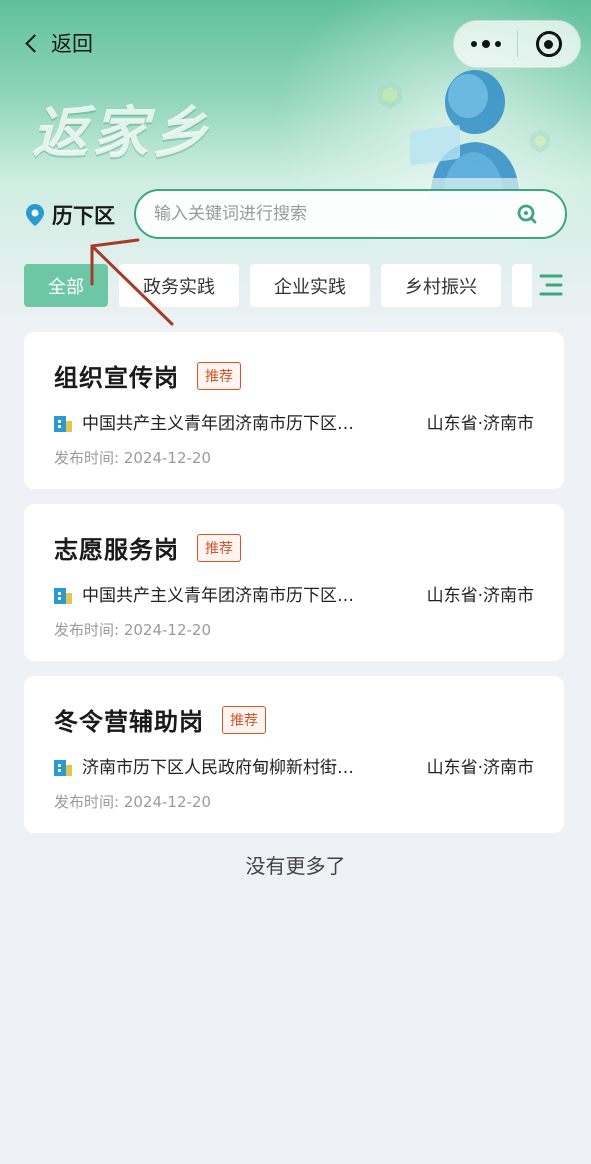 The image size is (591, 1164). Describe the element at coordinates (551, 285) in the screenshot. I see `filter-menu-icon` at that location.